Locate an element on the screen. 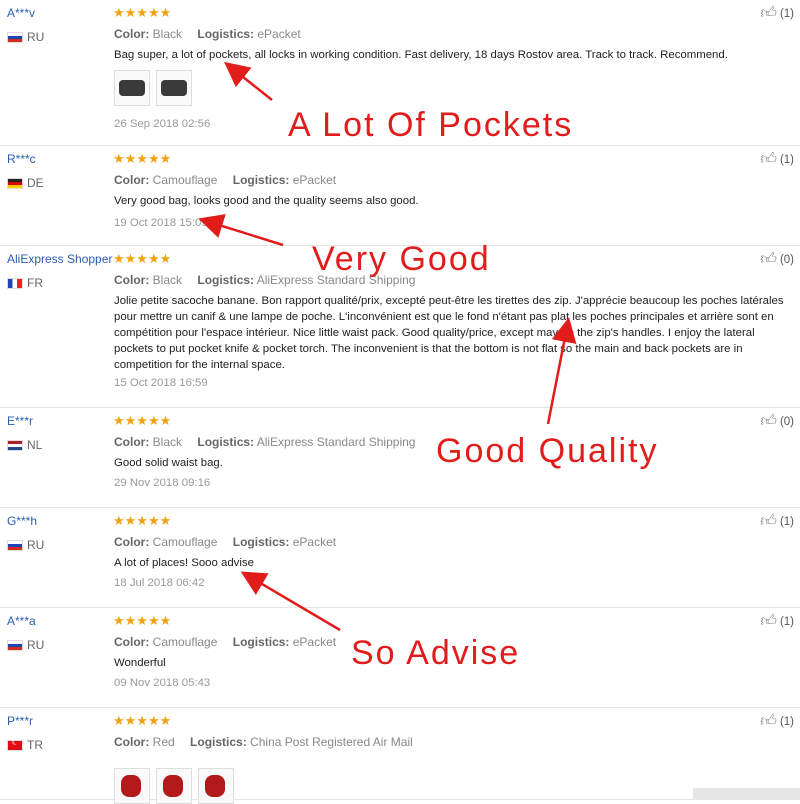 The width and height of the screenshot is (800, 804). annotation-label: A Lot Of Pockets is located at coordinates (431, 125).